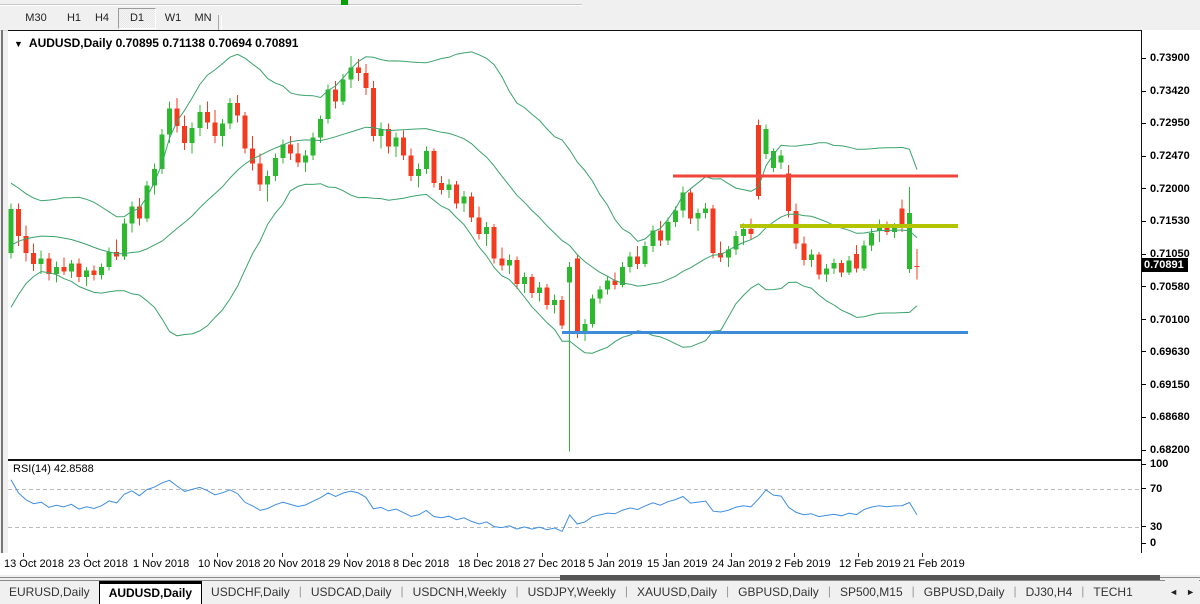 Image resolution: width=1200 pixels, height=604 pixels. I want to click on price-axis-tick: 0.68680, so click(1166, 417).